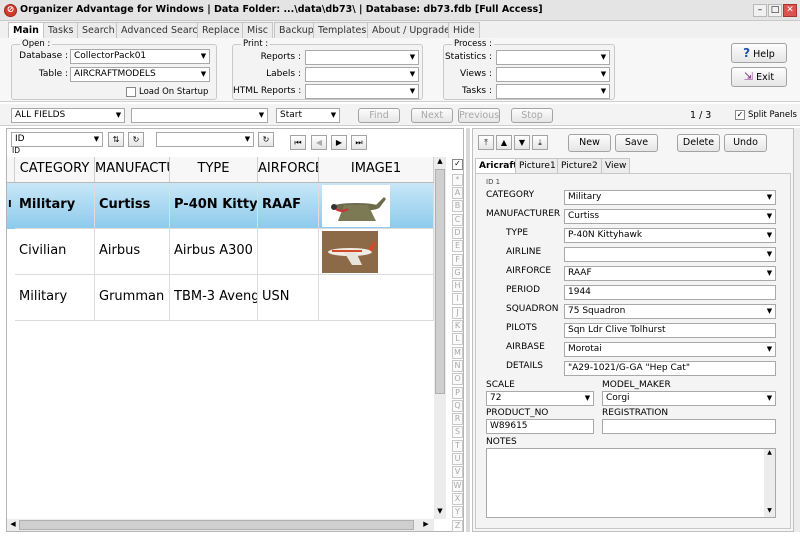 The width and height of the screenshot is (800, 537). What do you see at coordinates (140, 74) in the screenshot?
I see `table-select: AIRCRAFTMODELS ▼` at bounding box center [140, 74].